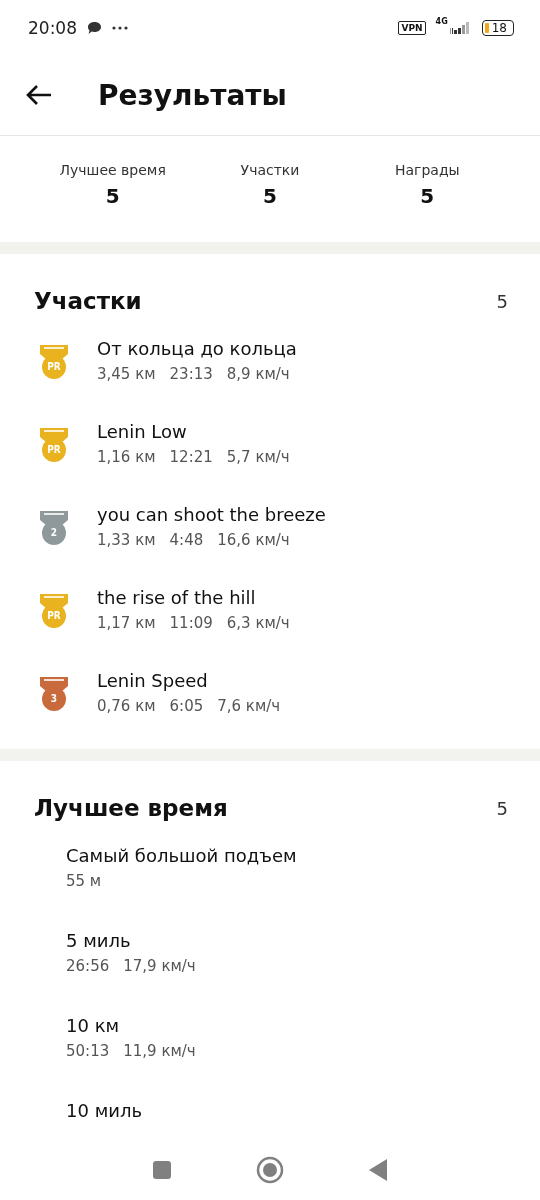 This screenshot has width=540, height=1200. Describe the element at coordinates (460, 27) in the screenshot. I see `signal-icon` at that location.